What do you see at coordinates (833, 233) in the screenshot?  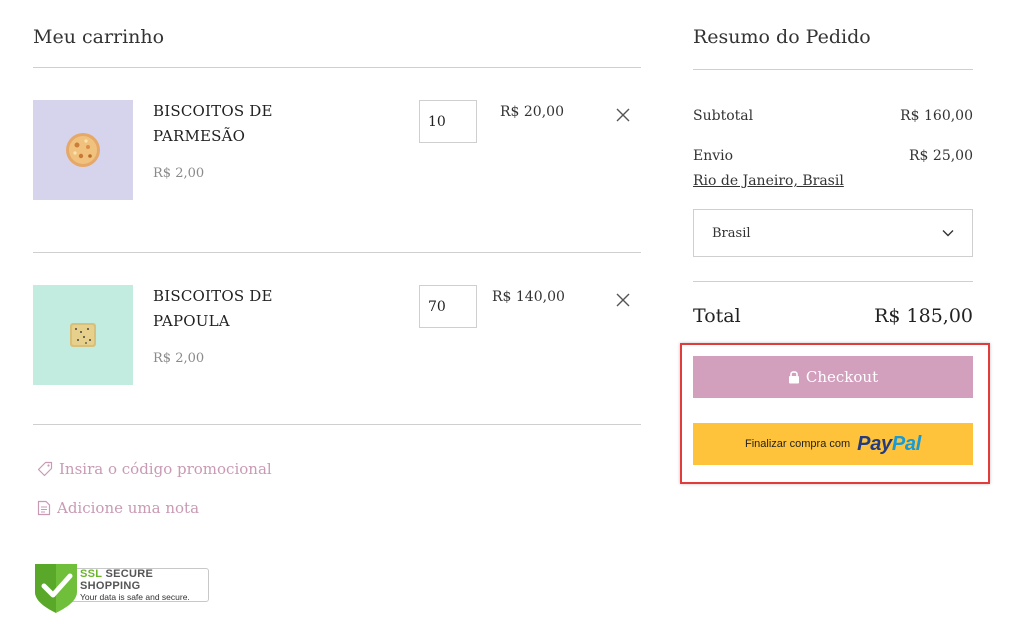 I see `country-select: Brasil` at bounding box center [833, 233].